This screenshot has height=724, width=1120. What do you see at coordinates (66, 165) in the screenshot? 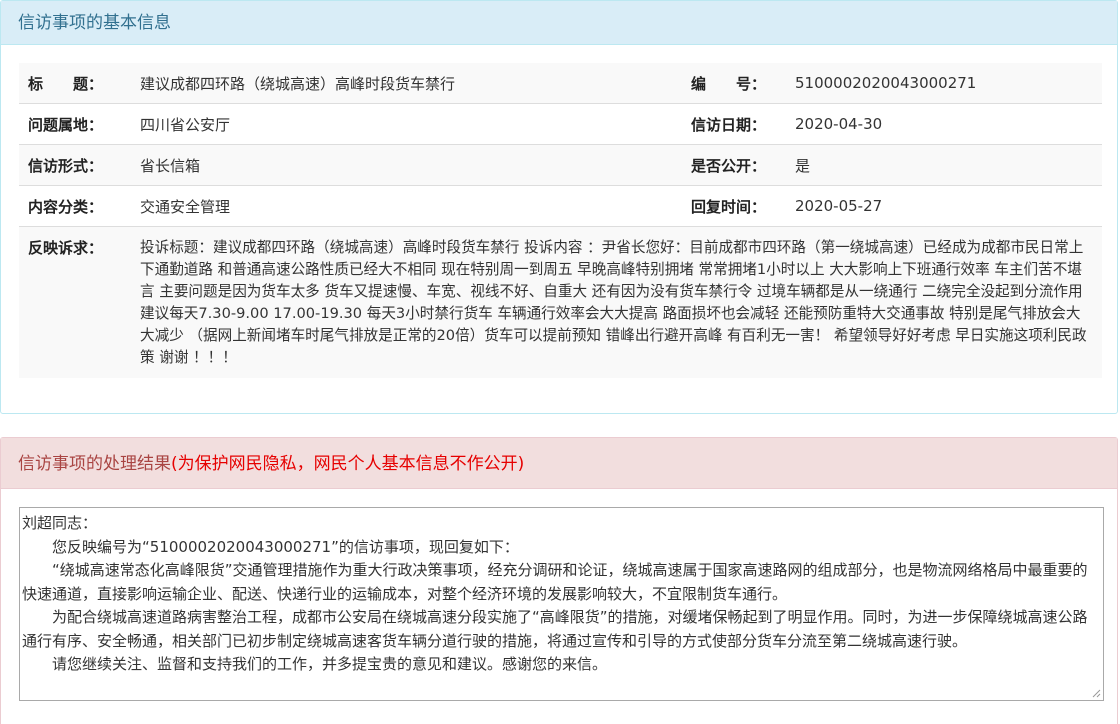
I see `form-label: 信访形式：` at bounding box center [66, 165].